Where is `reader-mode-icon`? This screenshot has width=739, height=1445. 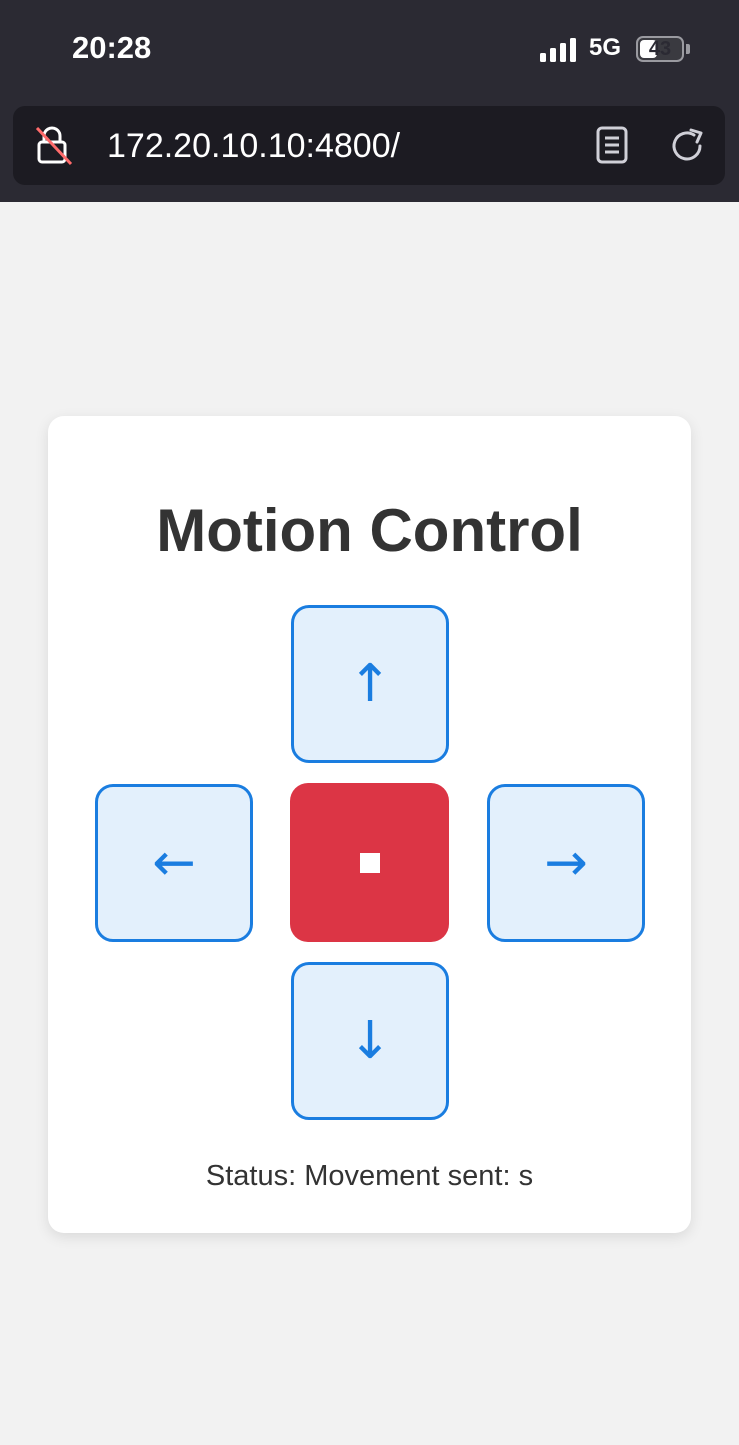 reader-mode-icon is located at coordinates (612, 145).